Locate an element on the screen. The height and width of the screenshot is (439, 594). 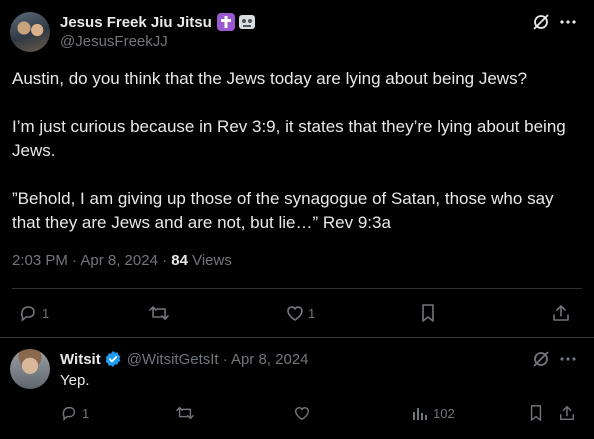
like-count: 1 is located at coordinates (312, 313).